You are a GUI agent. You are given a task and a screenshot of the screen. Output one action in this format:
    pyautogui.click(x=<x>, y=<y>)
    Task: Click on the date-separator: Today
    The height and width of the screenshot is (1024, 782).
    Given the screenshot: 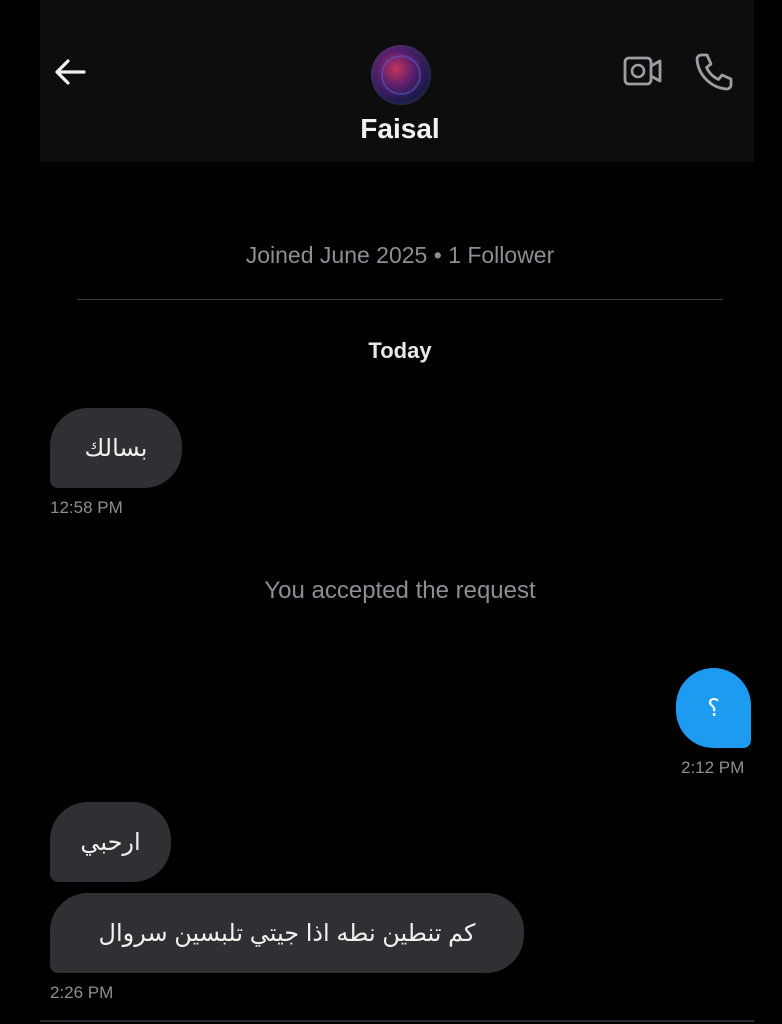 What is the action you would take?
    pyautogui.click(x=400, y=350)
    